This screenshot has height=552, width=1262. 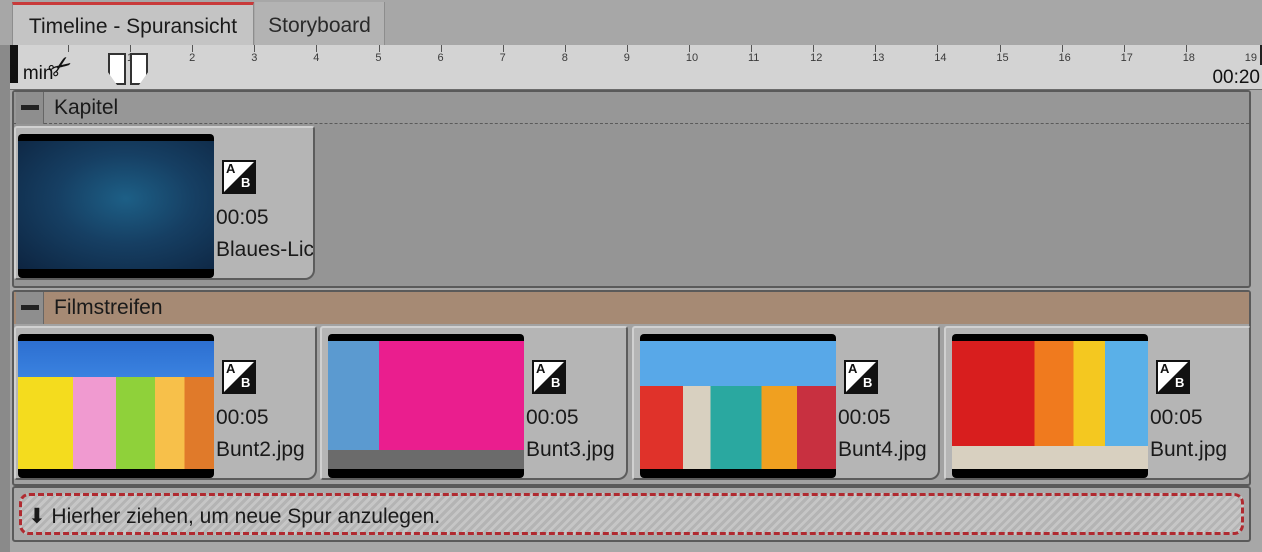 I want to click on ruler-tick-label: 14, so click(x=940, y=58).